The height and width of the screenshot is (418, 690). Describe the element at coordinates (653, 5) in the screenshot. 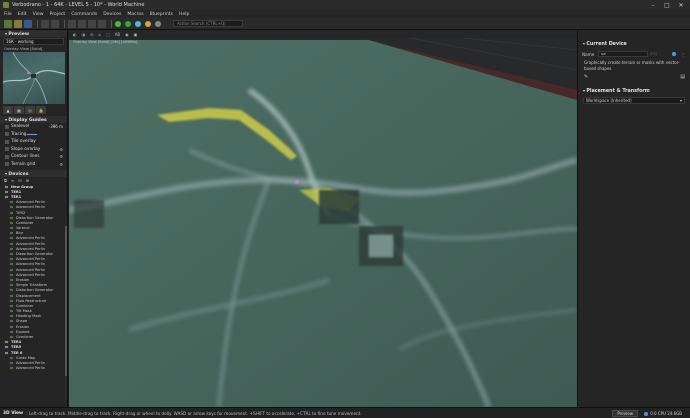

I see `minimize-button: –` at that location.